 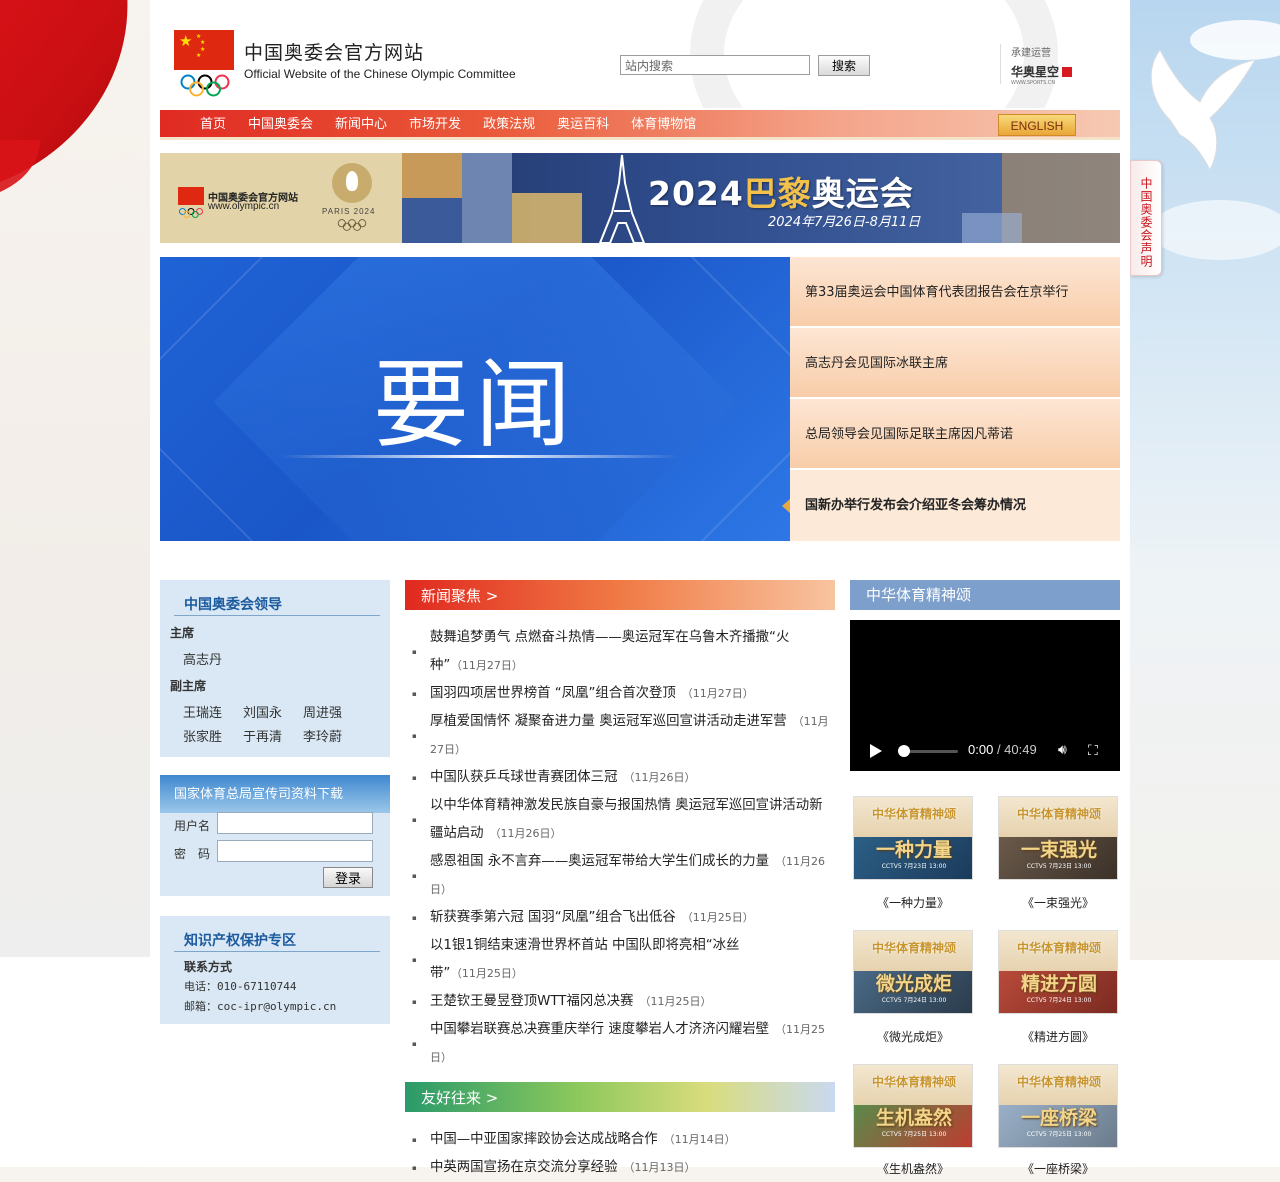 What do you see at coordinates (204, 50) in the screenshot?
I see `china-flag-icon: ★ ★ ★ ★ ★` at bounding box center [204, 50].